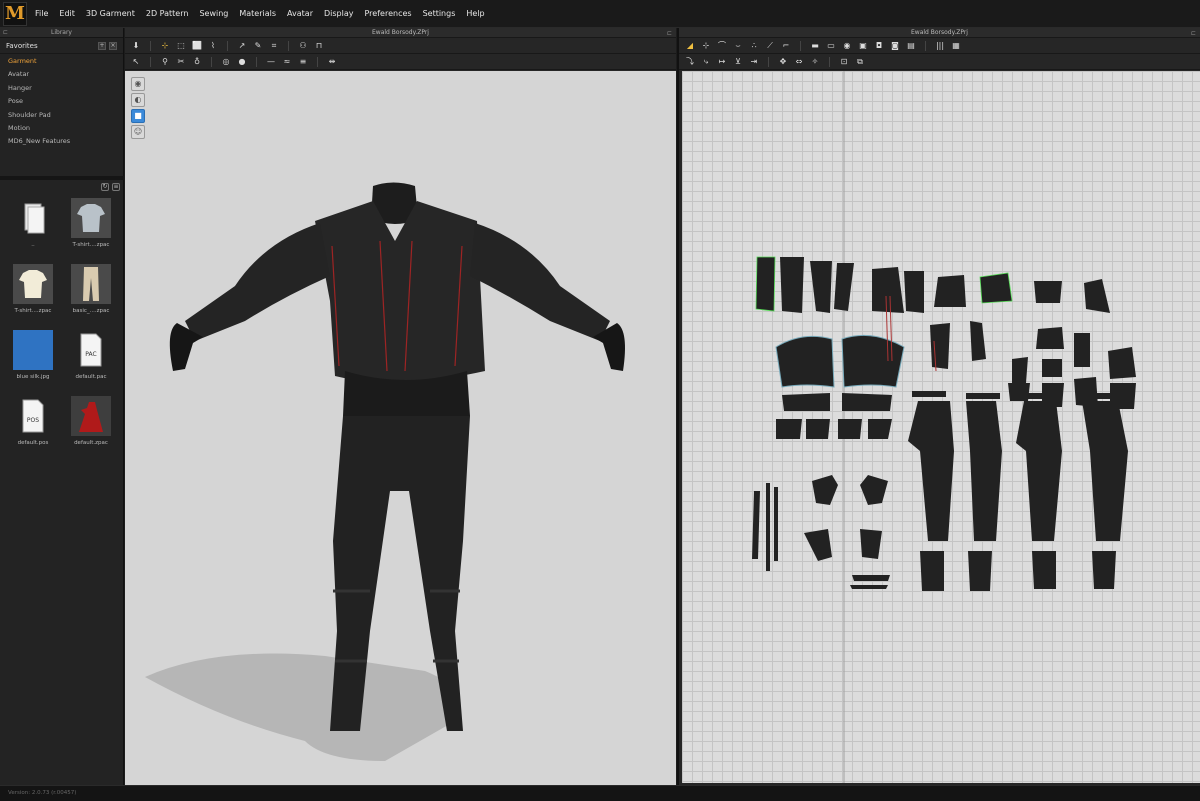 The width and height of the screenshot is (1200, 801). Describe the element at coordinates (815, 46) in the screenshot. I see `polygon-icon: ▬` at that location.